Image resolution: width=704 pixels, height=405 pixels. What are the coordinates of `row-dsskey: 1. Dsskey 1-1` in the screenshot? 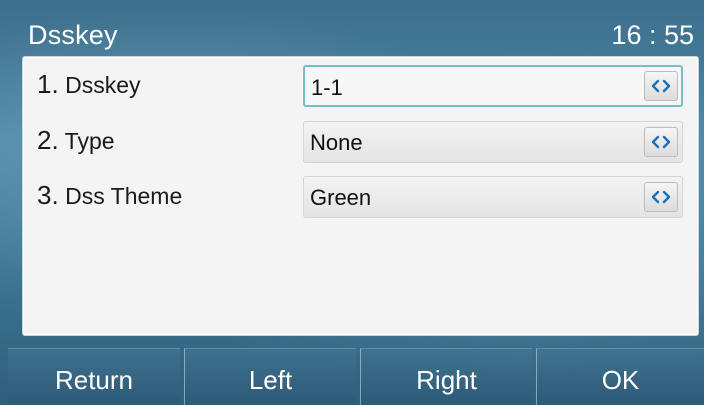 It's located at (360, 85).